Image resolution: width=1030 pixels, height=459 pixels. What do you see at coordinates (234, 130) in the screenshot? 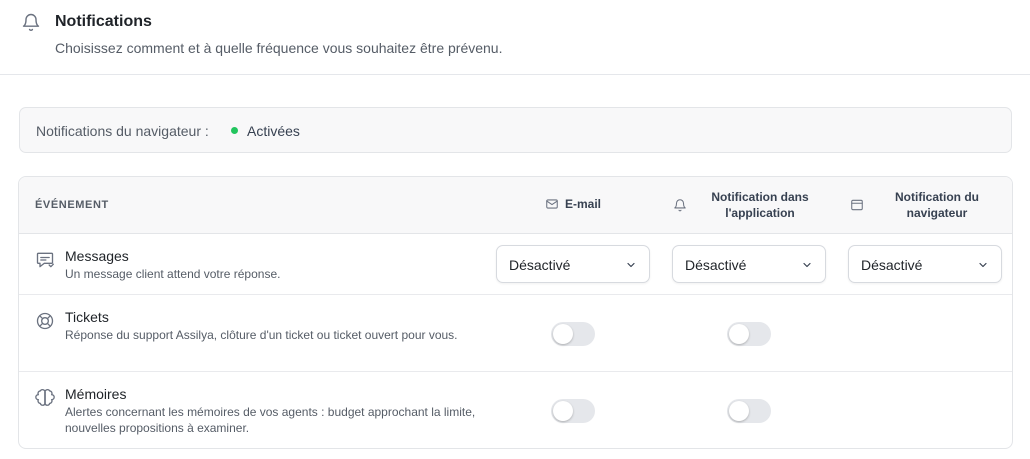
I see `status-dot` at bounding box center [234, 130].